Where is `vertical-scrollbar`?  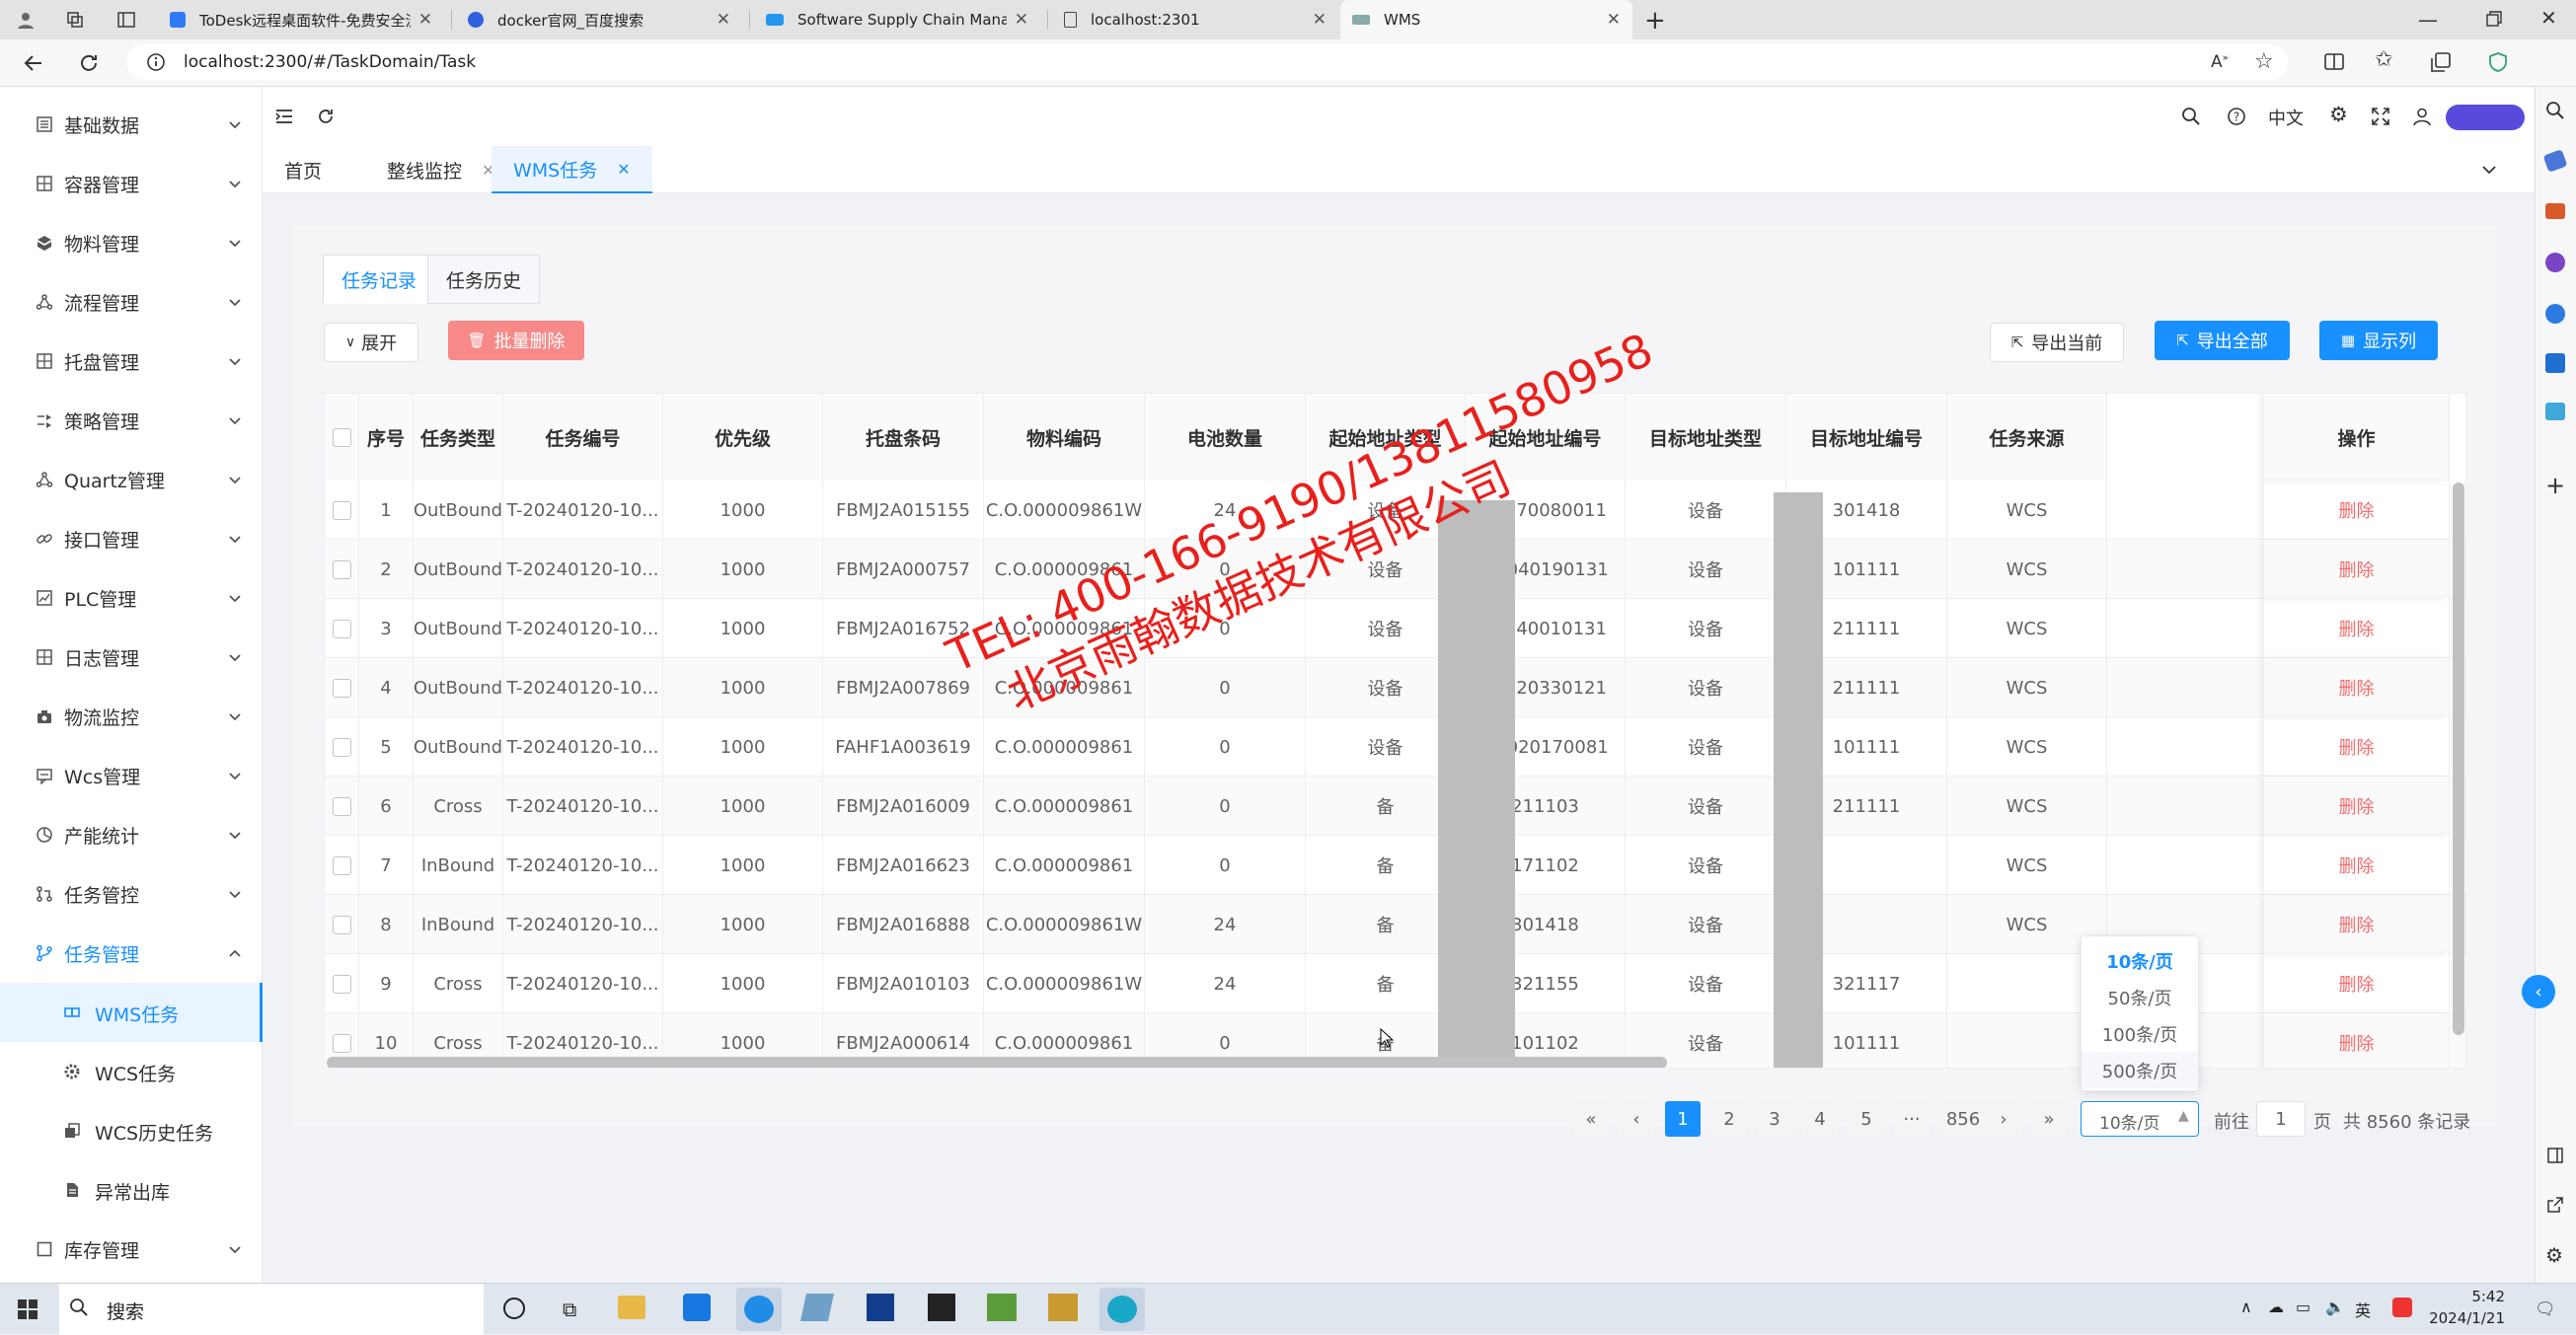
vertical-scrollbar is located at coordinates (2458, 758).